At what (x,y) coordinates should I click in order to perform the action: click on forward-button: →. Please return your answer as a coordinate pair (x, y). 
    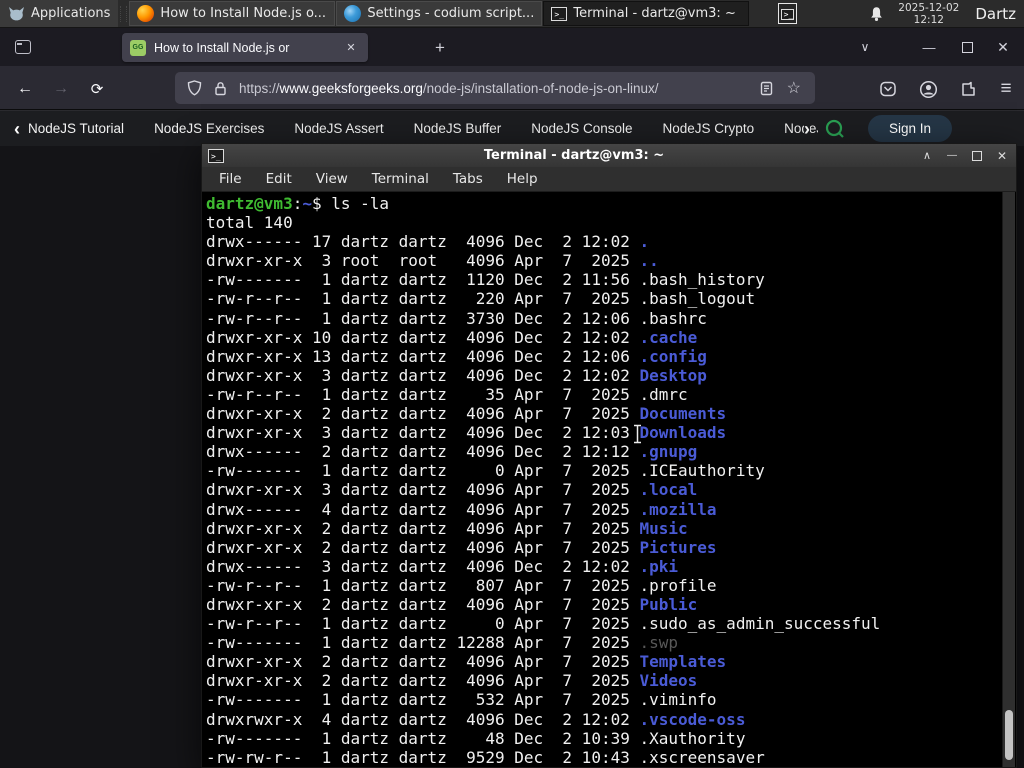
    Looking at the image, I should click on (61, 89).